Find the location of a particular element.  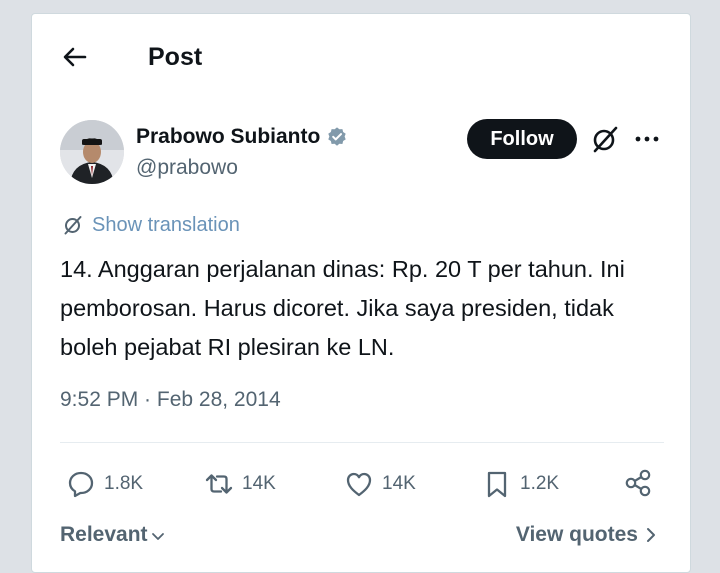

share-icon is located at coordinates (638, 483).